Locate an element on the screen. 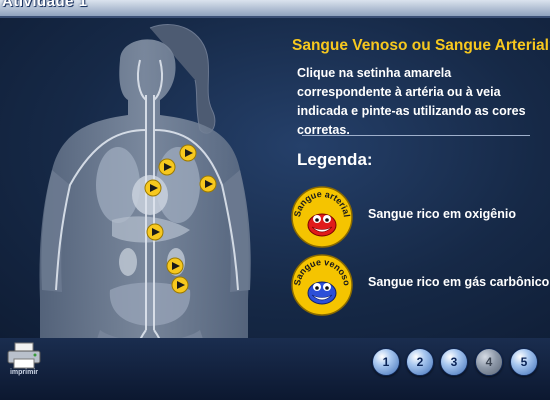  page-navigation: 1 2 3 4 5 is located at coordinates (457, 363).